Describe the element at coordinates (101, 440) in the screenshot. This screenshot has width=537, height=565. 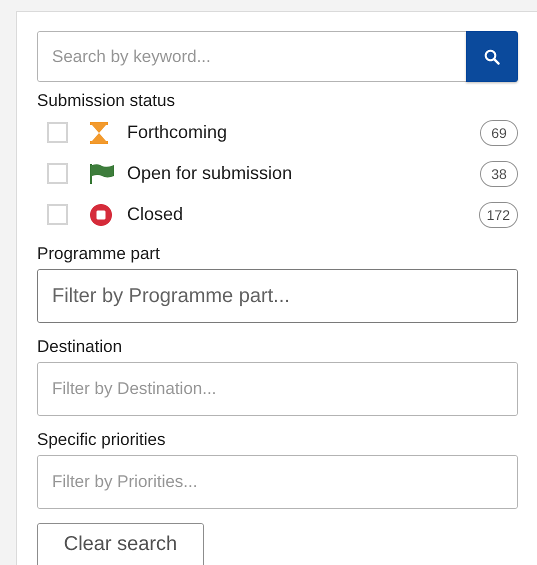
I see `field-label: Specific priorities` at that location.